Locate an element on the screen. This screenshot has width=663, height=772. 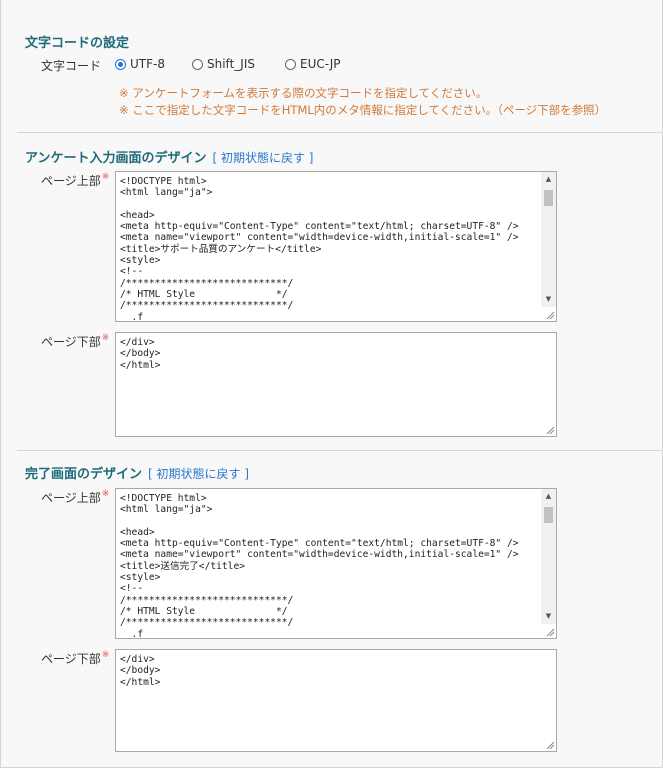
complete-bottom-label: ページ下部※ is located at coordinates (75, 658).